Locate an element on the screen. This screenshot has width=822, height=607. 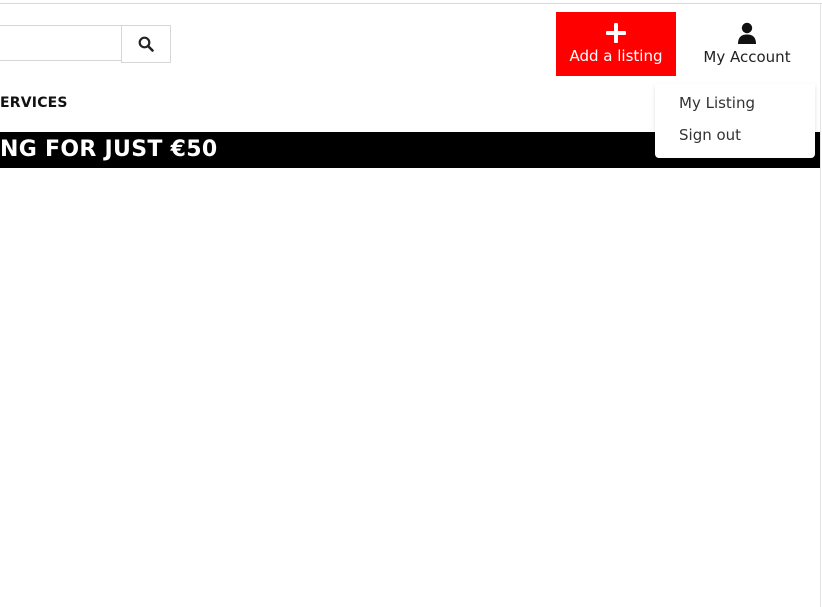
search-input is located at coordinates (61, 43).